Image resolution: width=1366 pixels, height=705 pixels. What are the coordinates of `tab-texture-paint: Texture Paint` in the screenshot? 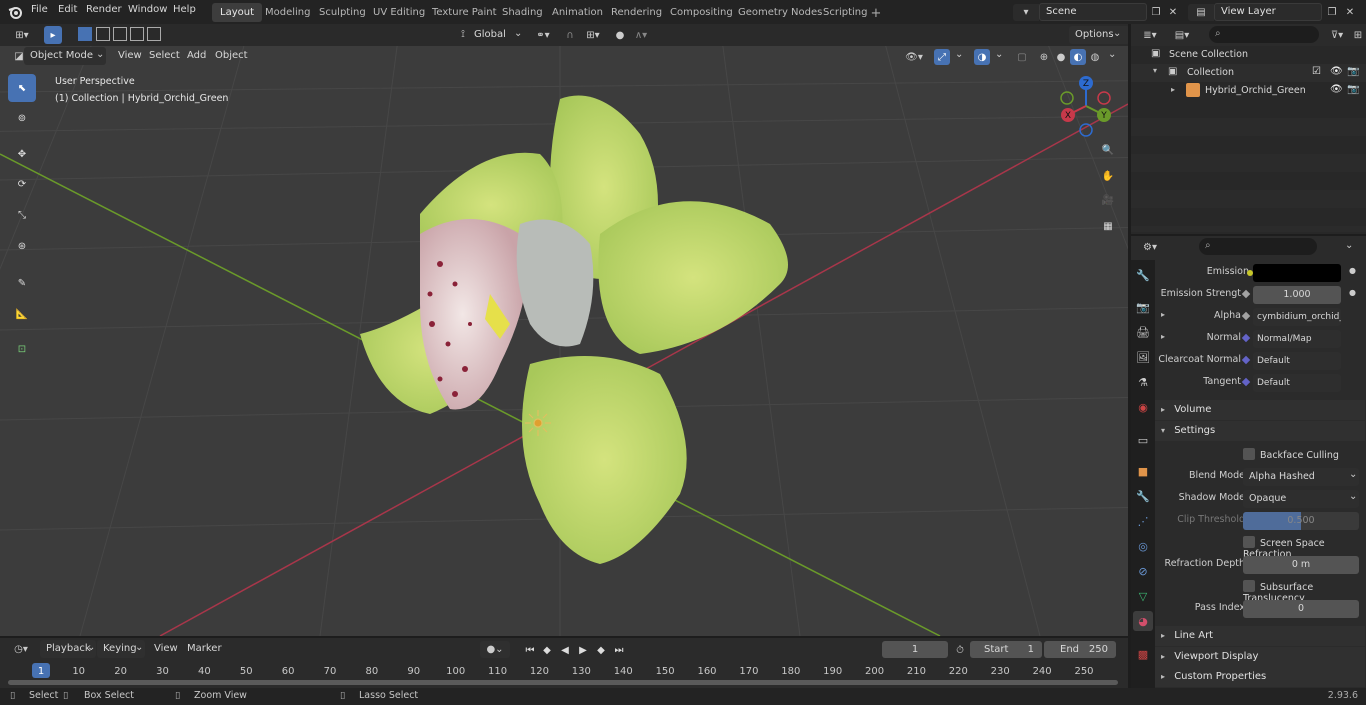 It's located at (464, 12).